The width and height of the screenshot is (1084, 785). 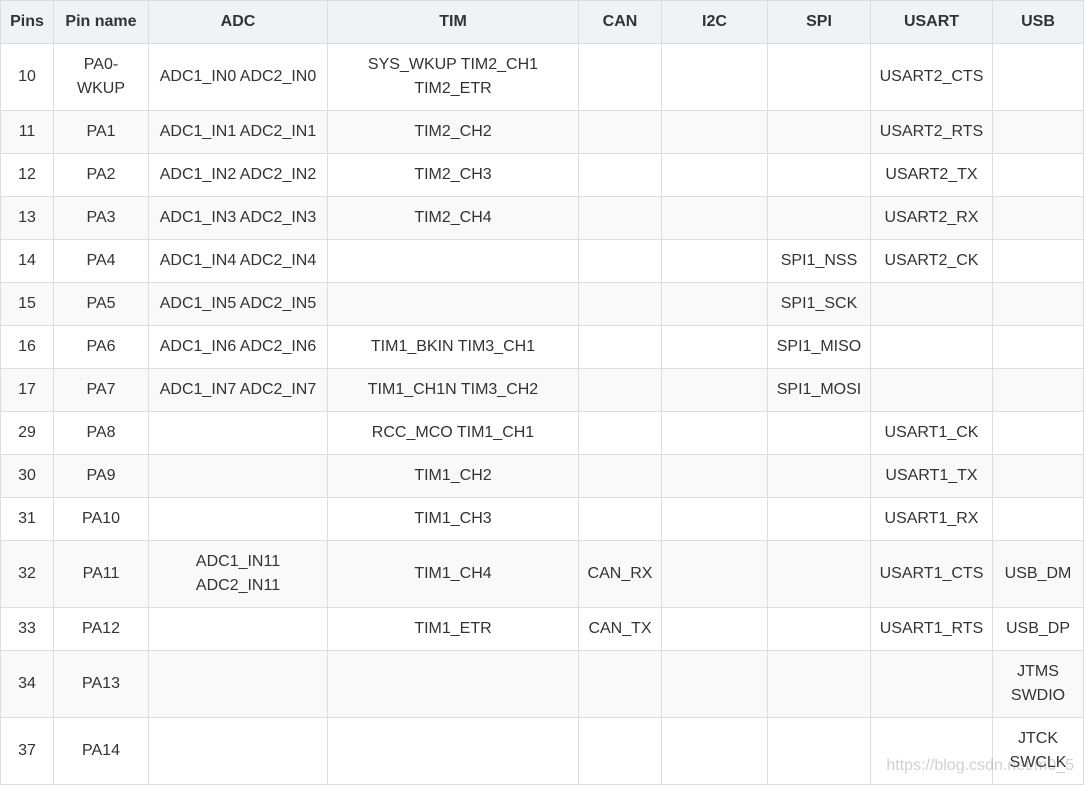 What do you see at coordinates (238, 175) in the screenshot?
I see `cell-adc: ADC1_IN2 ADC2_IN2` at bounding box center [238, 175].